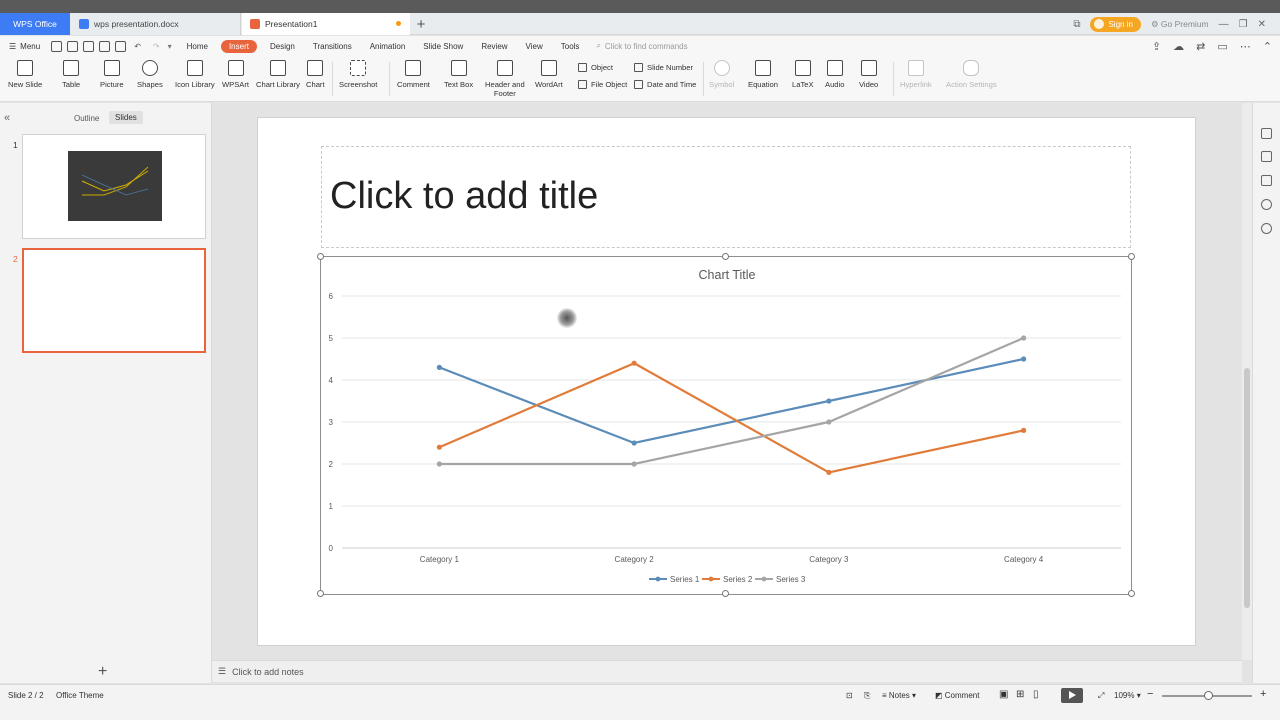 The width and height of the screenshot is (1280, 720). Describe the element at coordinates (197, 46) in the screenshot. I see `tab-home: Home` at that location.